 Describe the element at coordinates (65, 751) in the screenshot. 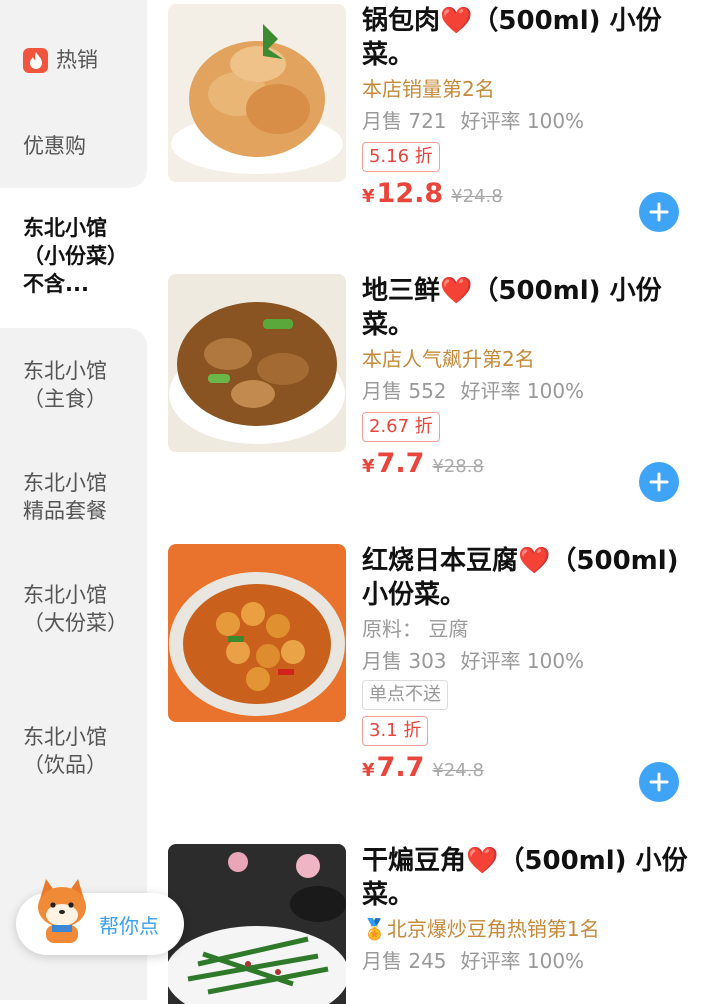

I see `sidebar-item-label: 东北小馆（饮品）` at that location.